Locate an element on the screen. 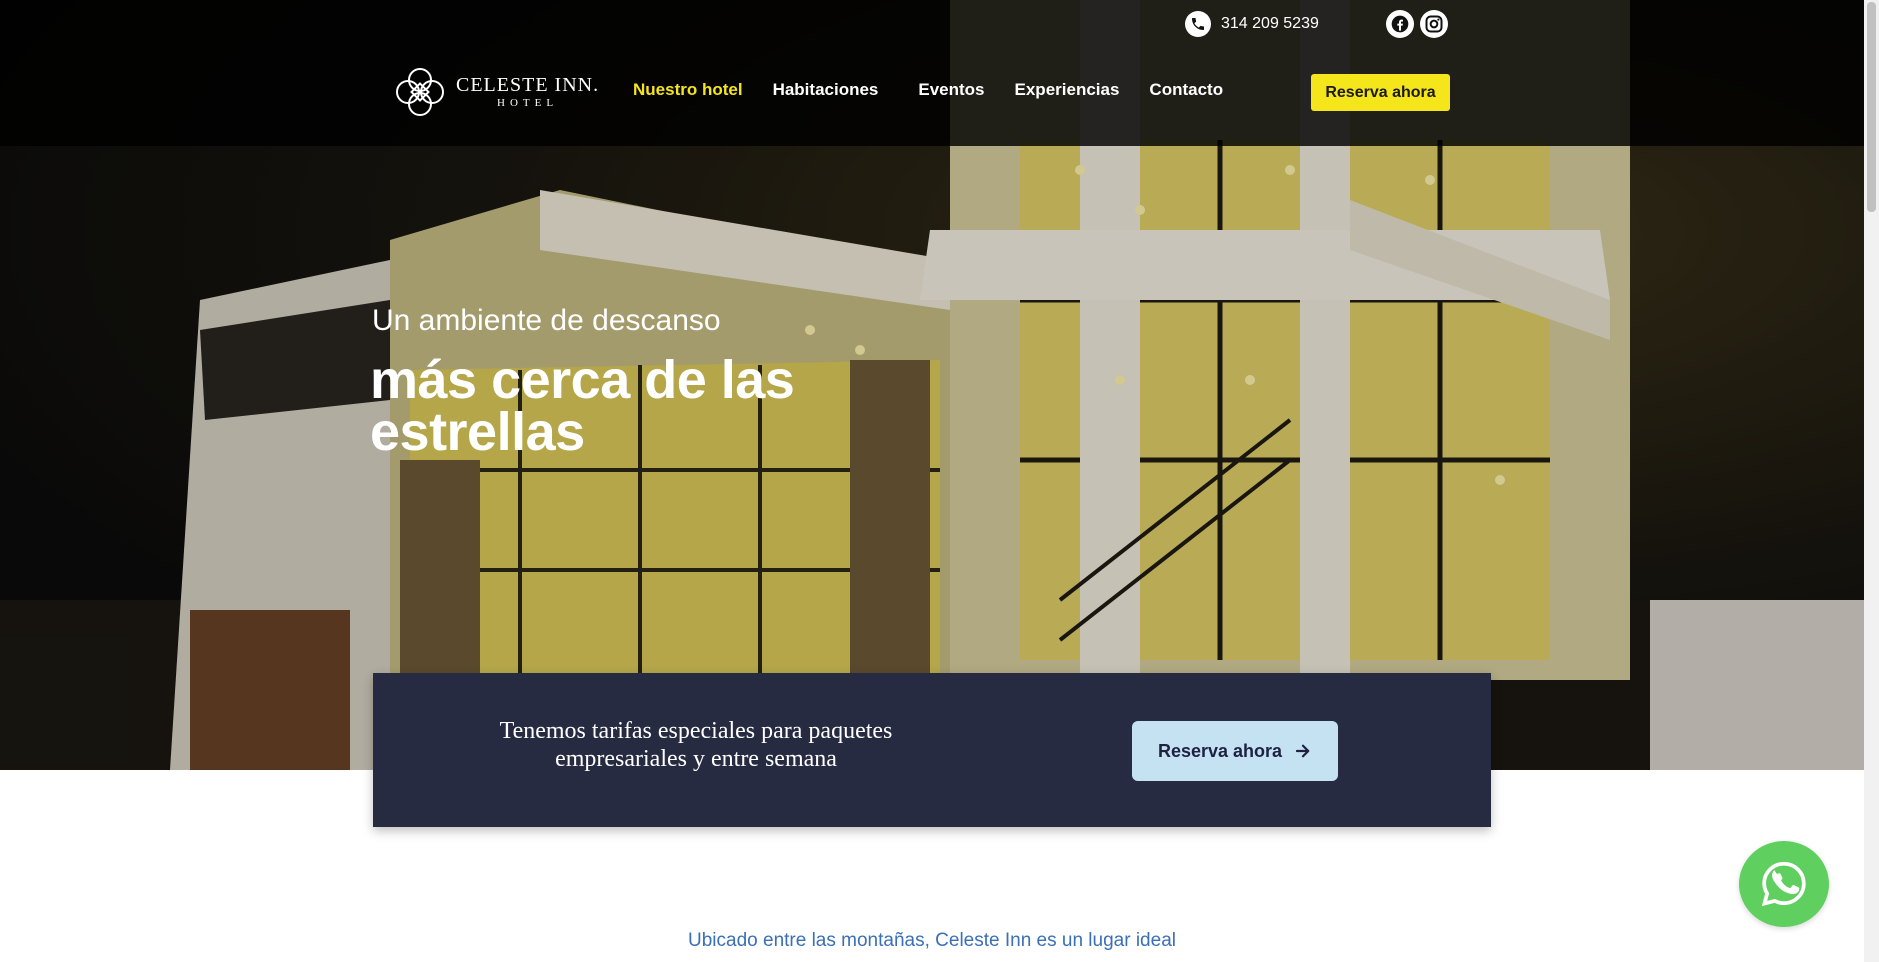 The height and width of the screenshot is (962, 1879). logo-name: CELESTE INN. is located at coordinates (528, 85).